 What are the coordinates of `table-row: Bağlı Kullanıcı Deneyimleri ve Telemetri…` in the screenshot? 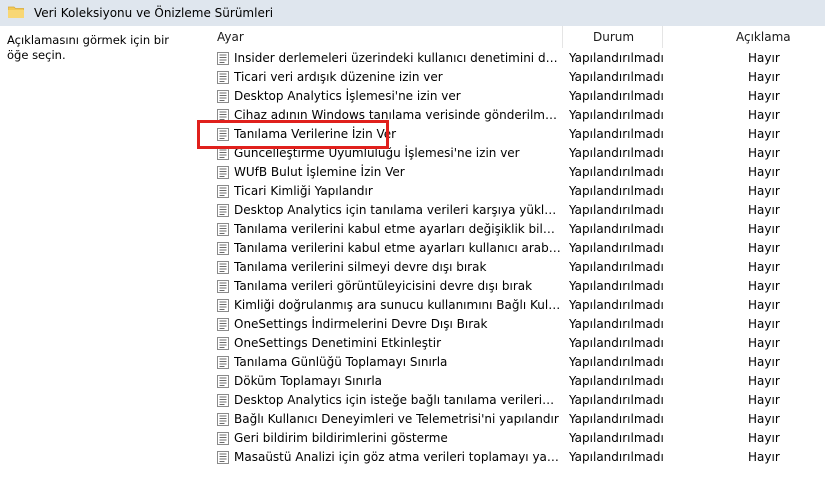 It's located at (512, 419).